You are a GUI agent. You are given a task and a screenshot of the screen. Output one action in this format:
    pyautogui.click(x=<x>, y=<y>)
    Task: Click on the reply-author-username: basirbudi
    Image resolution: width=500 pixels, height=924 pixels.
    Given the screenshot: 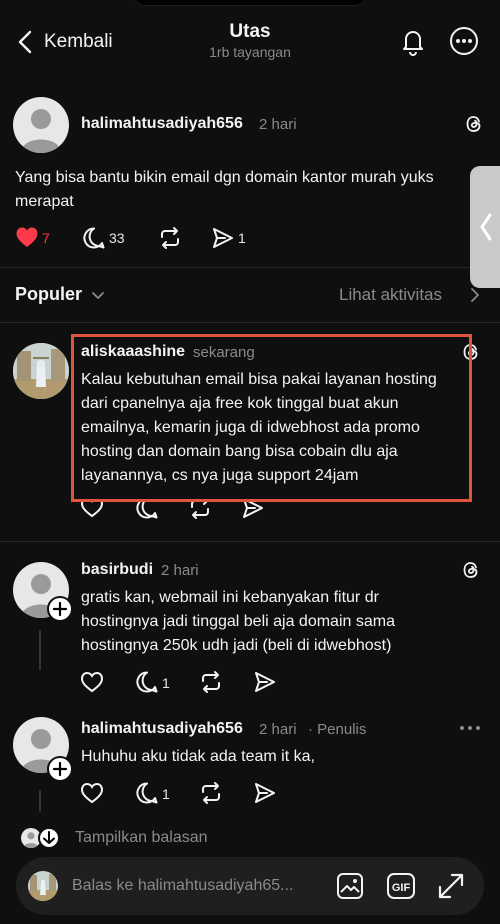 What is the action you would take?
    pyautogui.click(x=117, y=570)
    